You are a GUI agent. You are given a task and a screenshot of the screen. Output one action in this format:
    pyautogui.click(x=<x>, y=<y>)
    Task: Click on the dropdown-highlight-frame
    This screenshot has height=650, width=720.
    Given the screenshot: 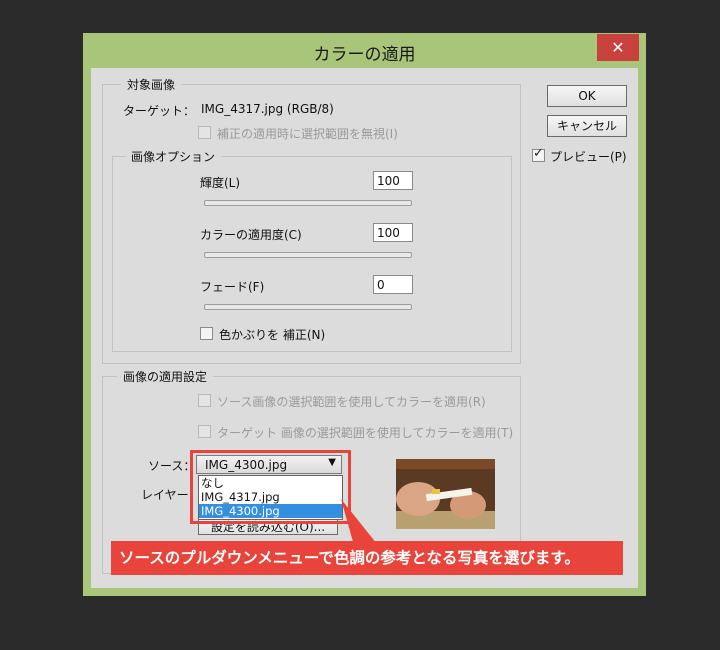 What is the action you would take?
    pyautogui.click(x=270, y=487)
    